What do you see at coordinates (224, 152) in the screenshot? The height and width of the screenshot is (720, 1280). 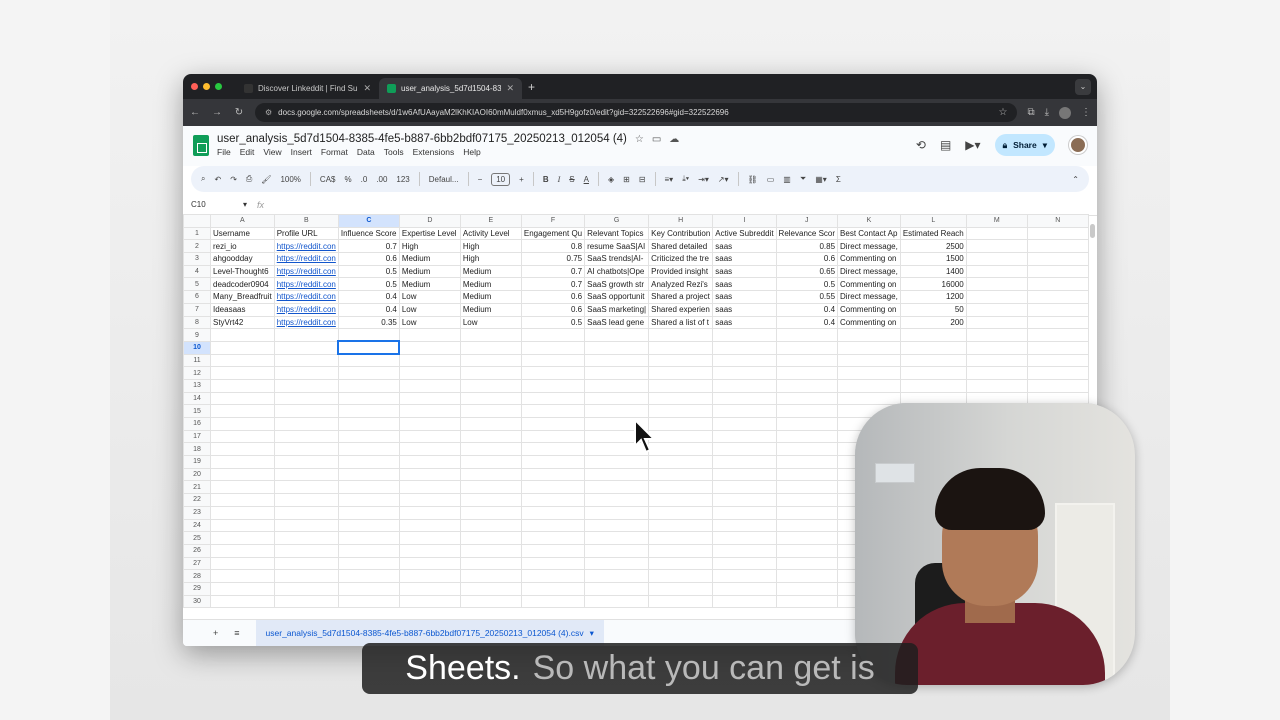 I see `menu-file: File` at bounding box center [224, 152].